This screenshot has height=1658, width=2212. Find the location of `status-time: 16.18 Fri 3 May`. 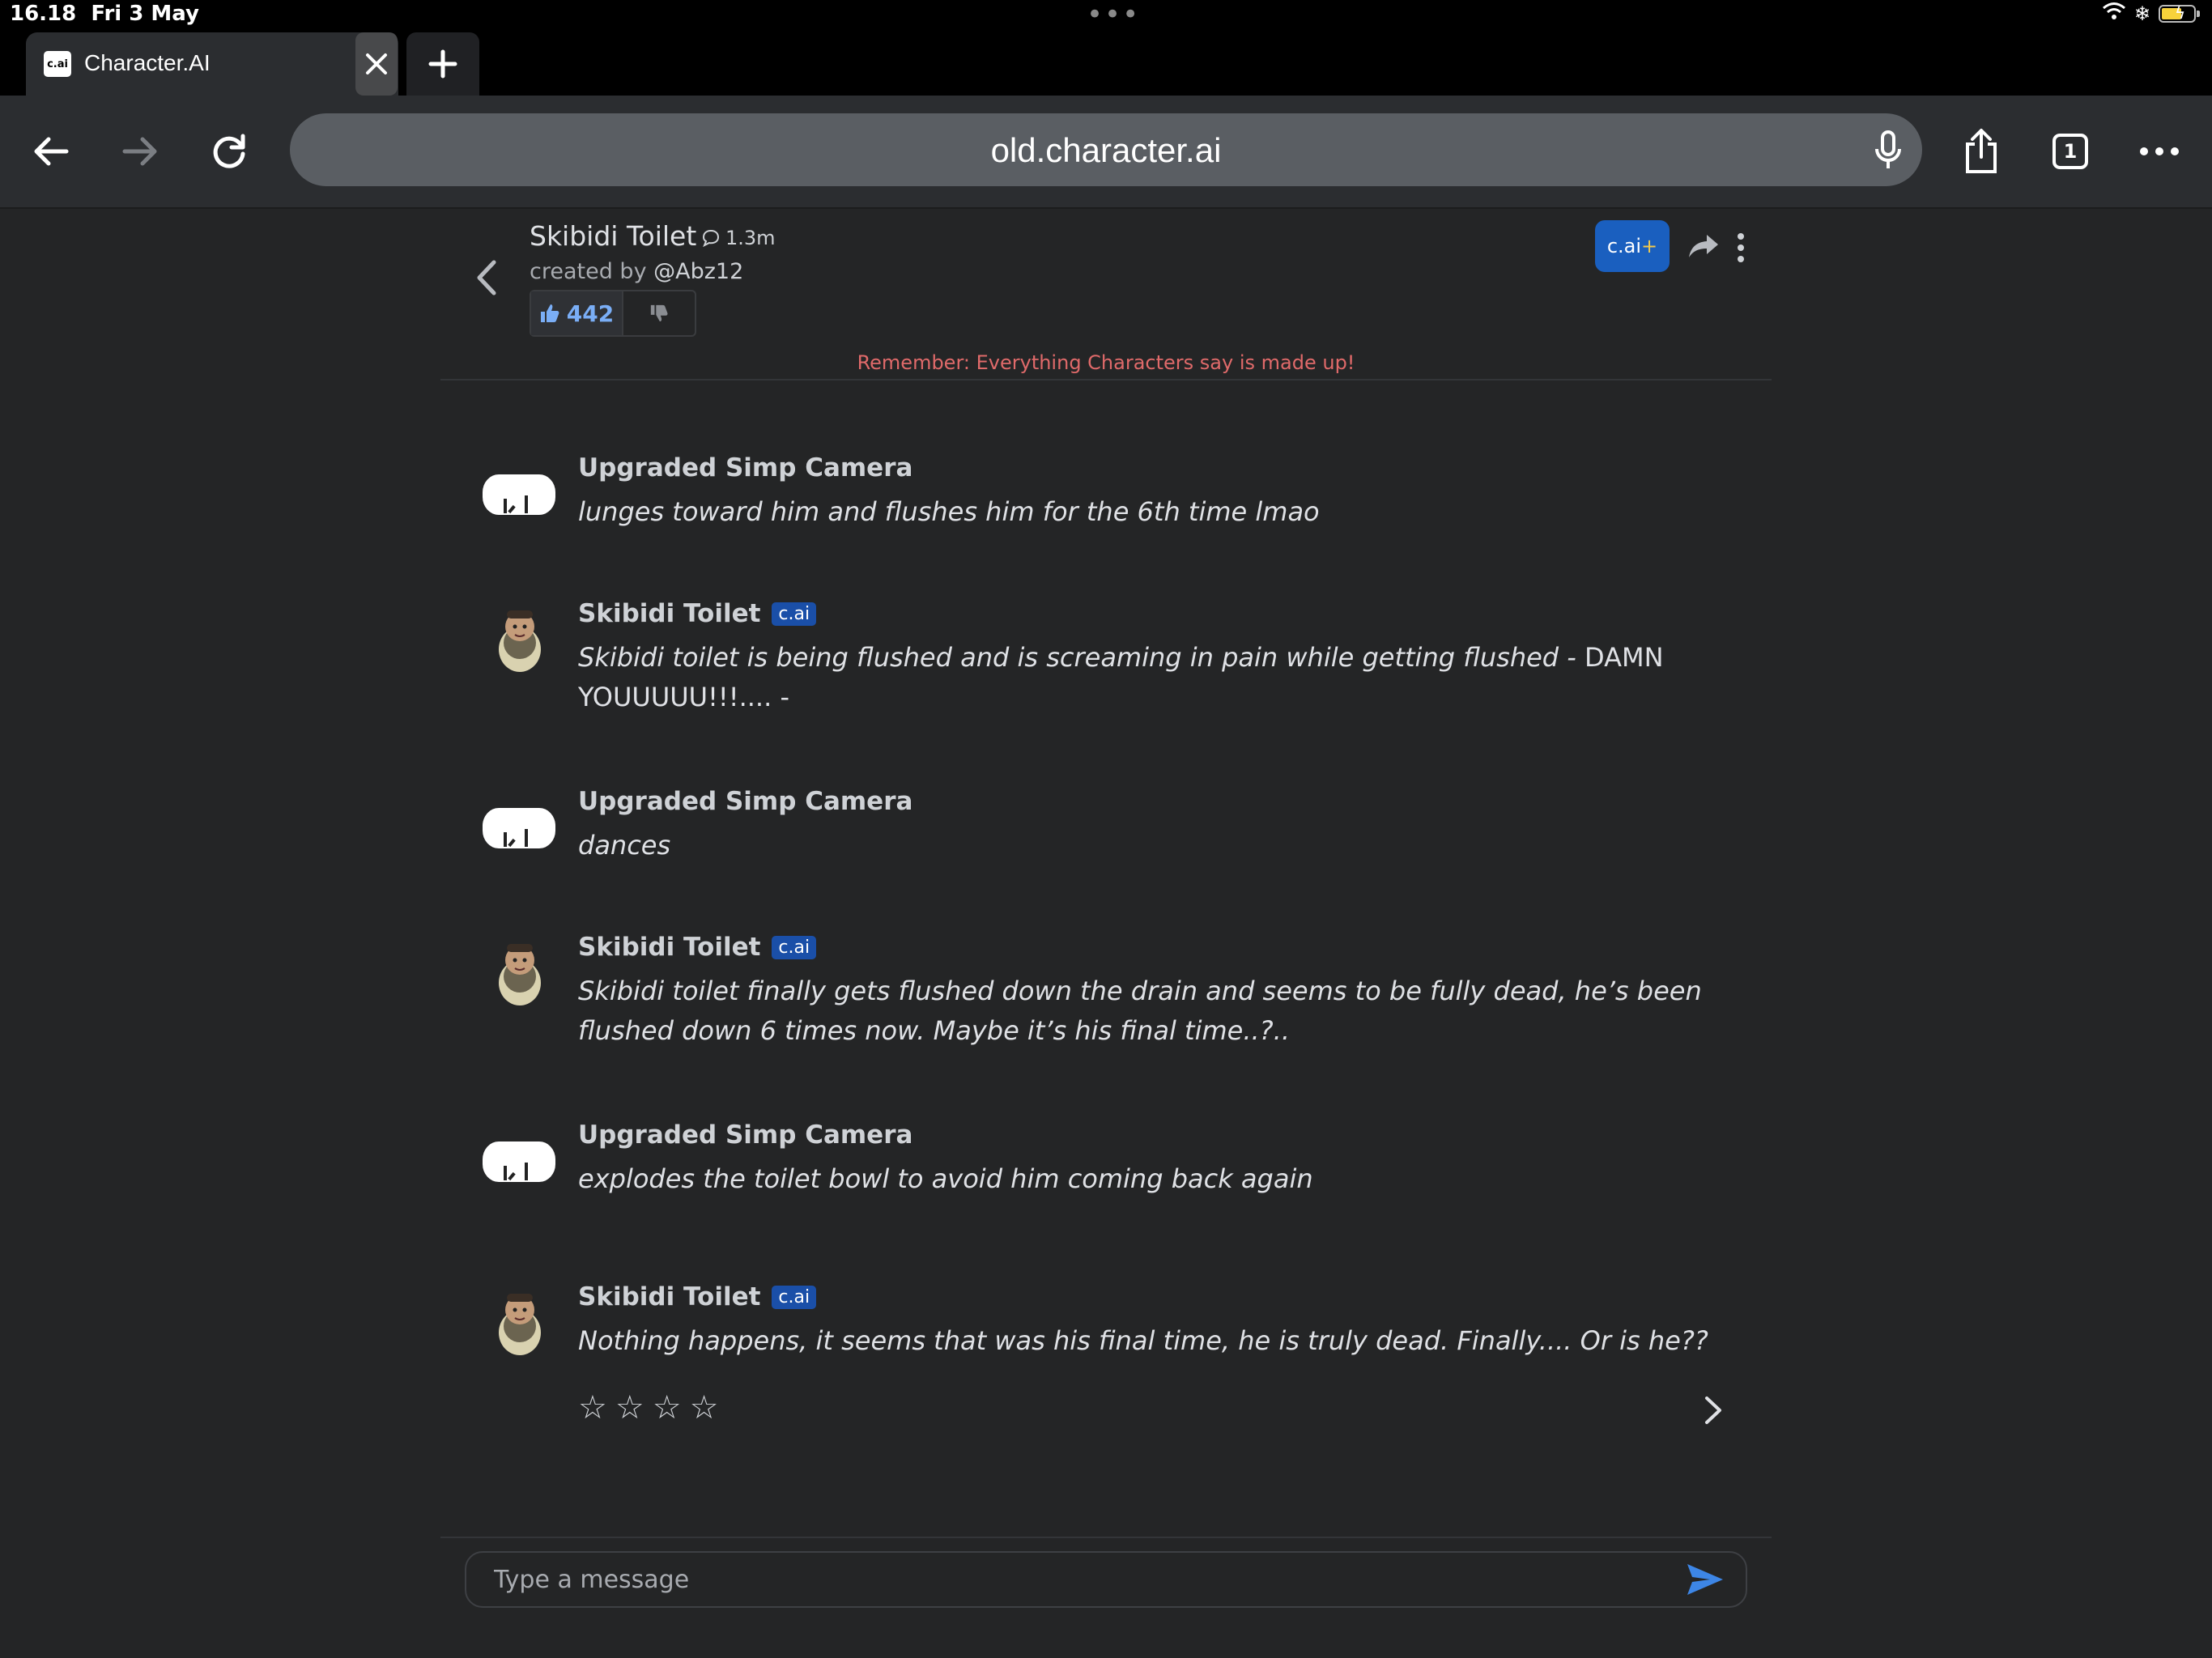

status-time: 16.18 Fri 3 May is located at coordinates (104, 14).